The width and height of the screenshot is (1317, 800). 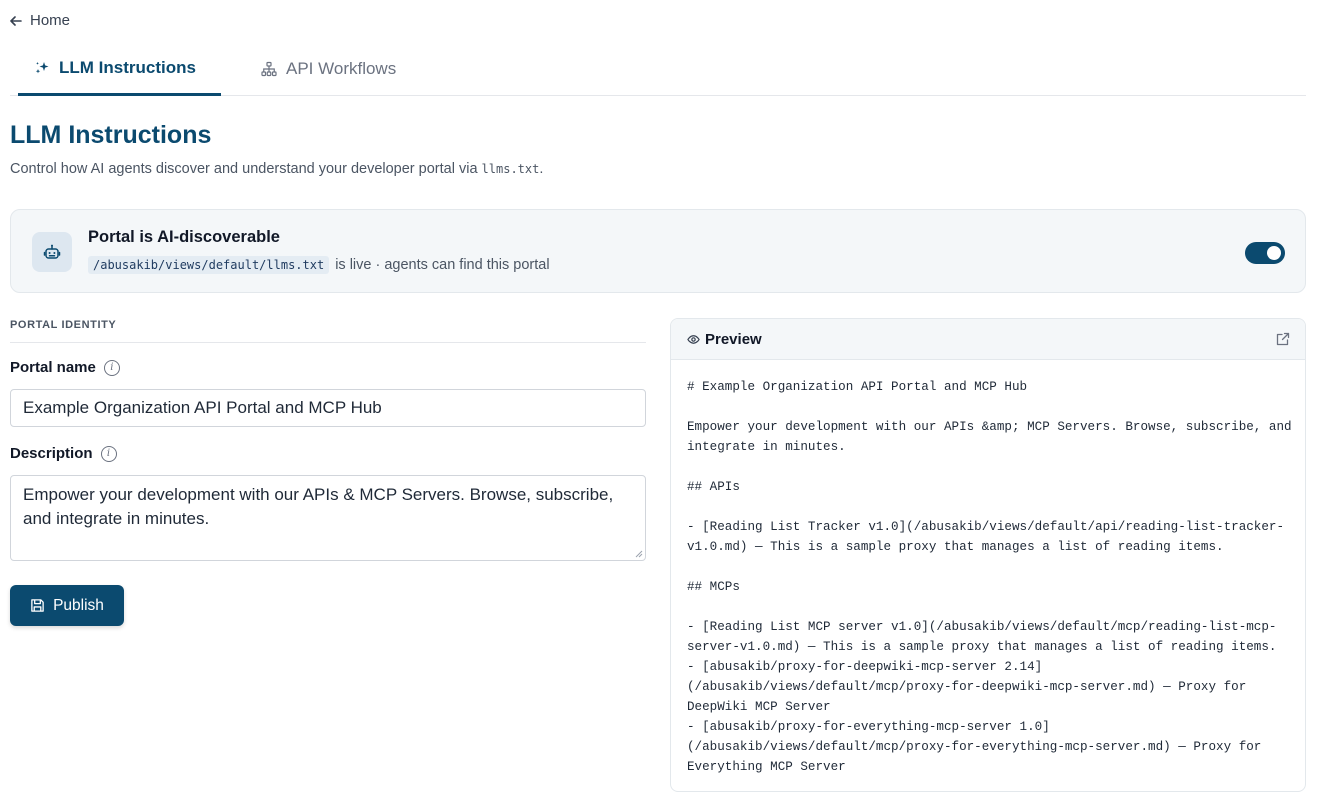 What do you see at coordinates (209, 265) in the screenshot?
I see `llms-path-code: /abusakib/views/default/llms.txt` at bounding box center [209, 265].